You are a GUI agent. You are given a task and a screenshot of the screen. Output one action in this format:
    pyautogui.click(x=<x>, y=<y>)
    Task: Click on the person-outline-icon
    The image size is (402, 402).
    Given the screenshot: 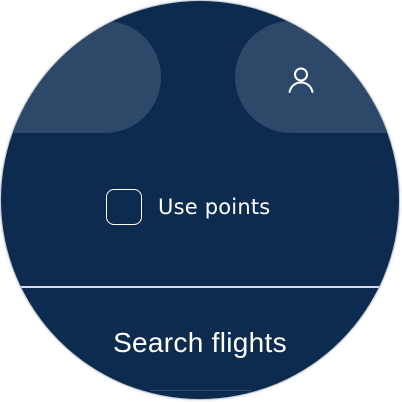 What is the action you would take?
    pyautogui.click(x=301, y=80)
    